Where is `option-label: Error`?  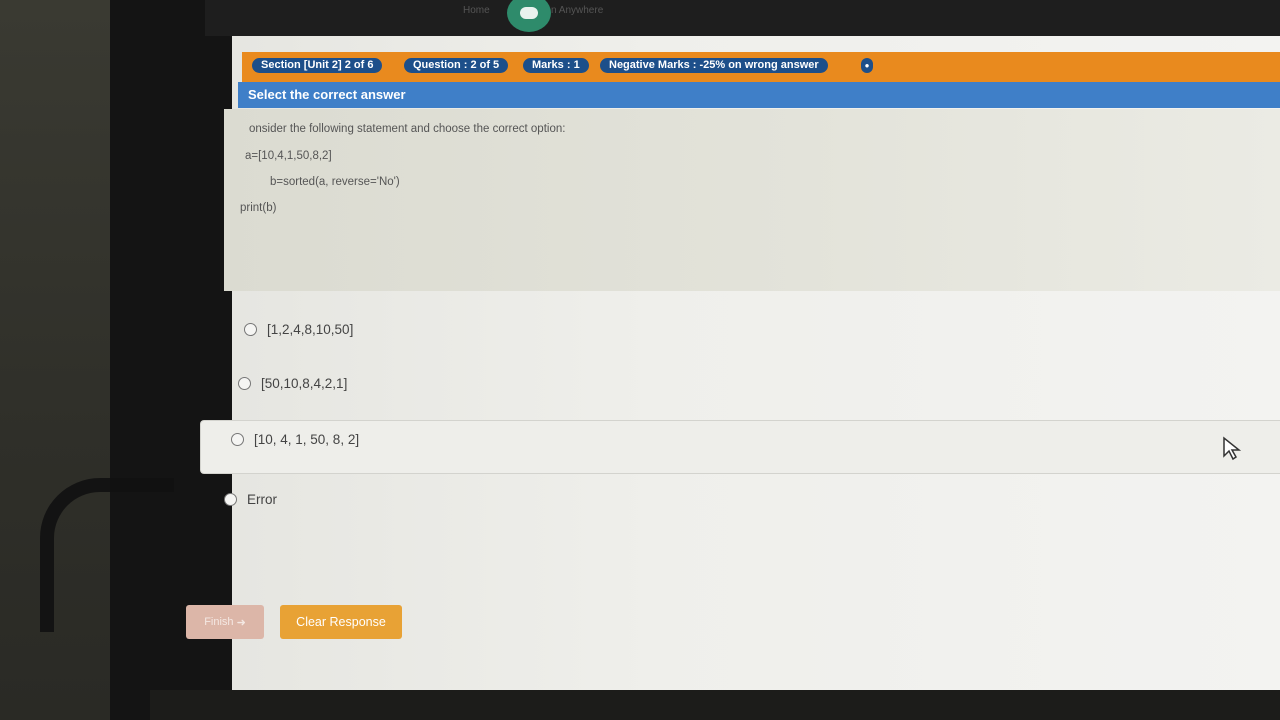
option-label: Error is located at coordinates (262, 499).